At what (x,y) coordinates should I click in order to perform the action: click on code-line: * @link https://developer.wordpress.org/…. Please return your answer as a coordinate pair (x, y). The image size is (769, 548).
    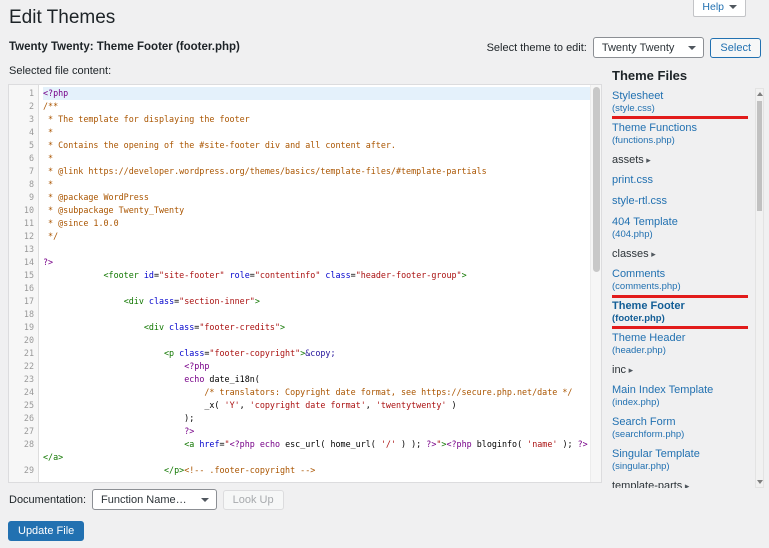
    Looking at the image, I should click on (316, 171).